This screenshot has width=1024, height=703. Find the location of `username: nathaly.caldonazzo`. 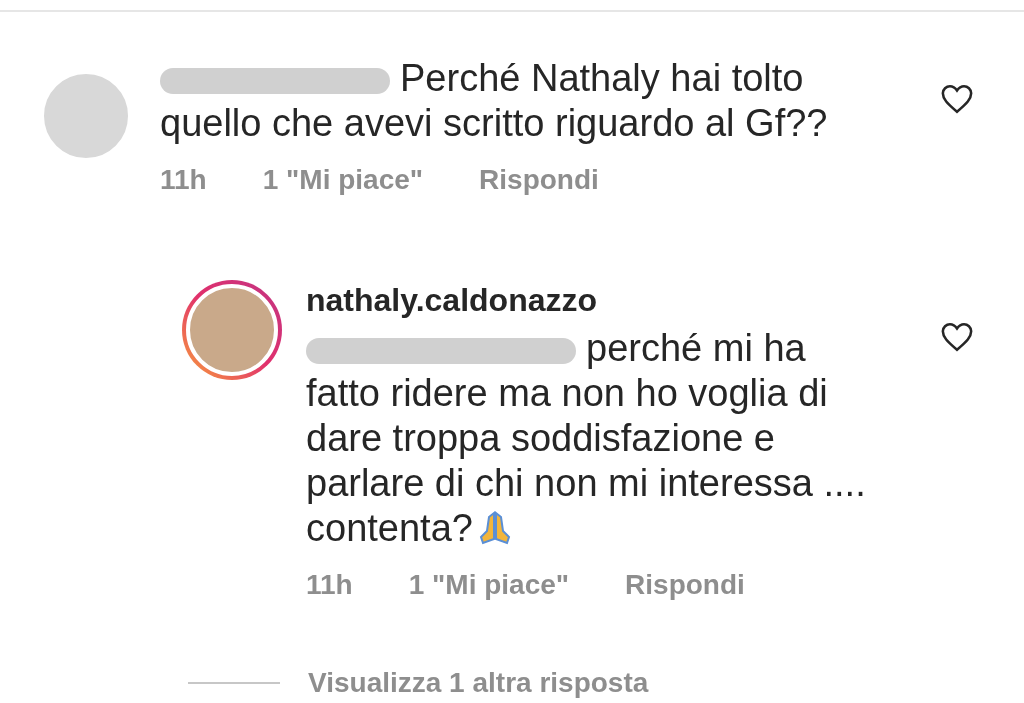

username: nathaly.caldonazzo is located at coordinates (618, 300).